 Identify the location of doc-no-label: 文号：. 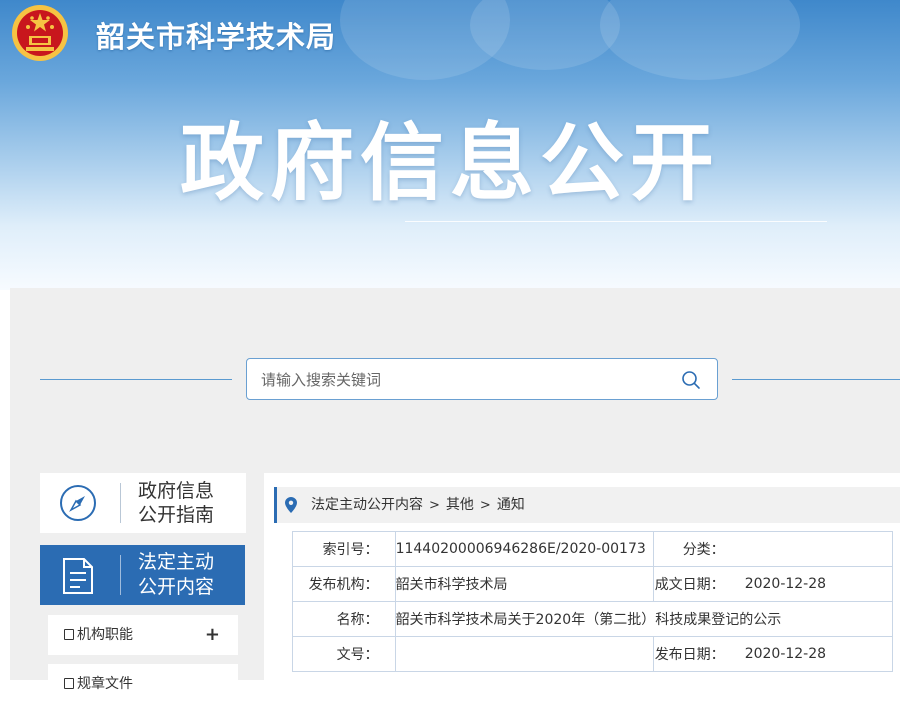
(344, 654).